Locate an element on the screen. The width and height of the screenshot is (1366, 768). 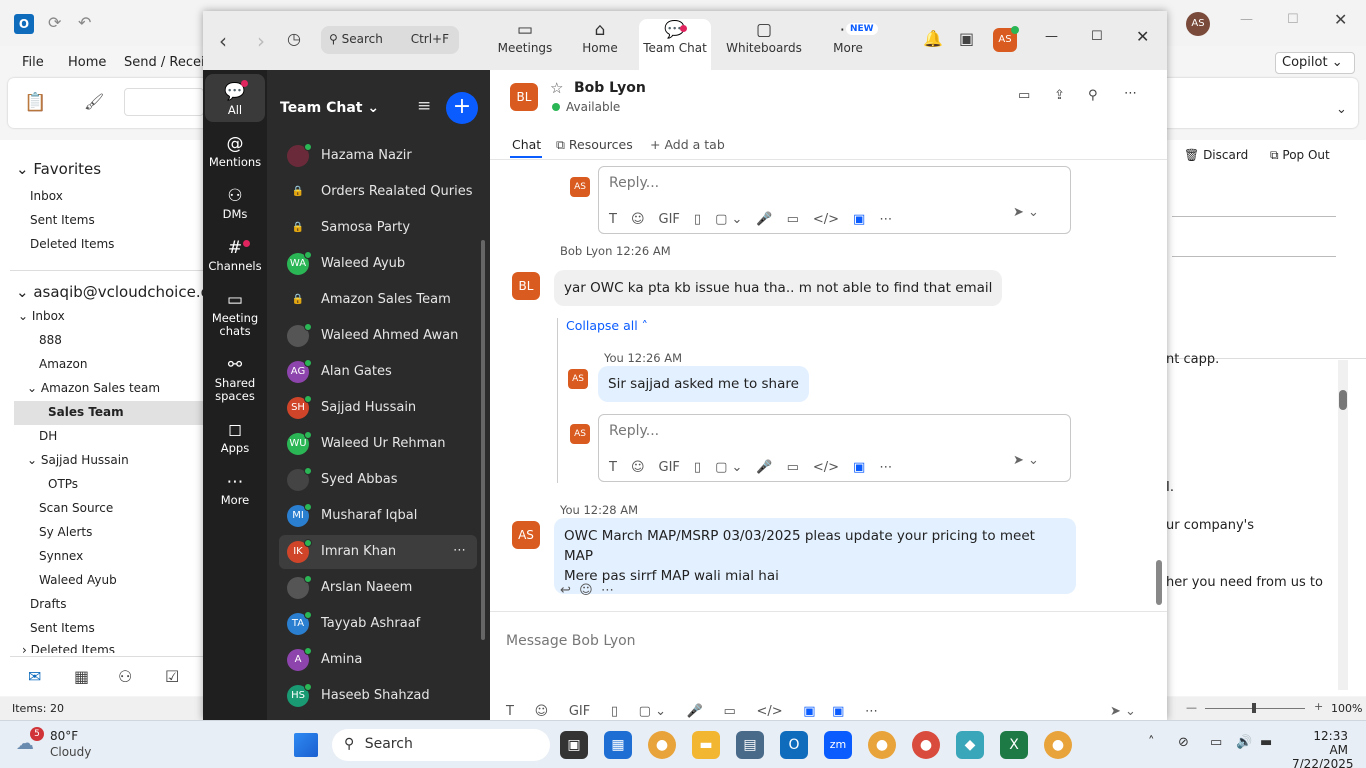
folder-sent-fav: Sent Items is located at coordinates (62, 220).